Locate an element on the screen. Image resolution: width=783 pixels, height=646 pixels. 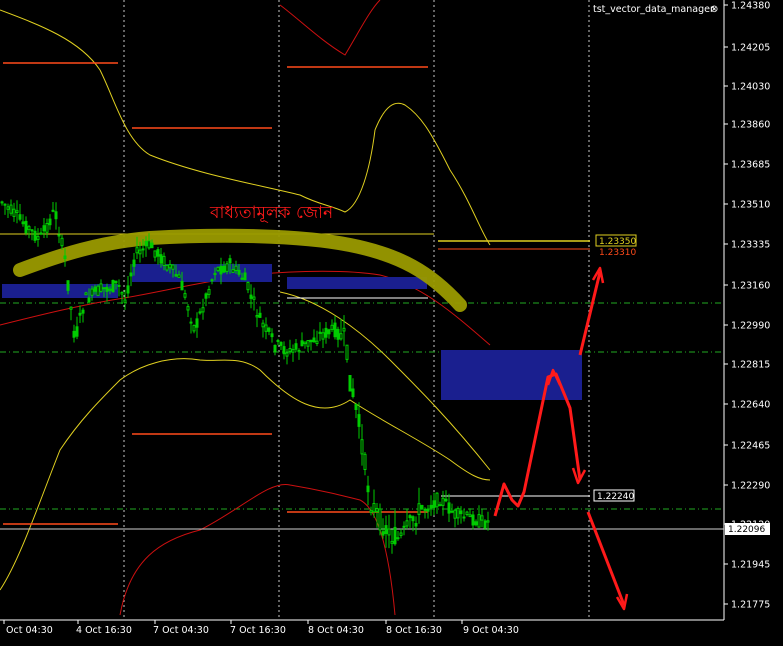
current-price-tag: 1.22096 is located at coordinates (747, 529).